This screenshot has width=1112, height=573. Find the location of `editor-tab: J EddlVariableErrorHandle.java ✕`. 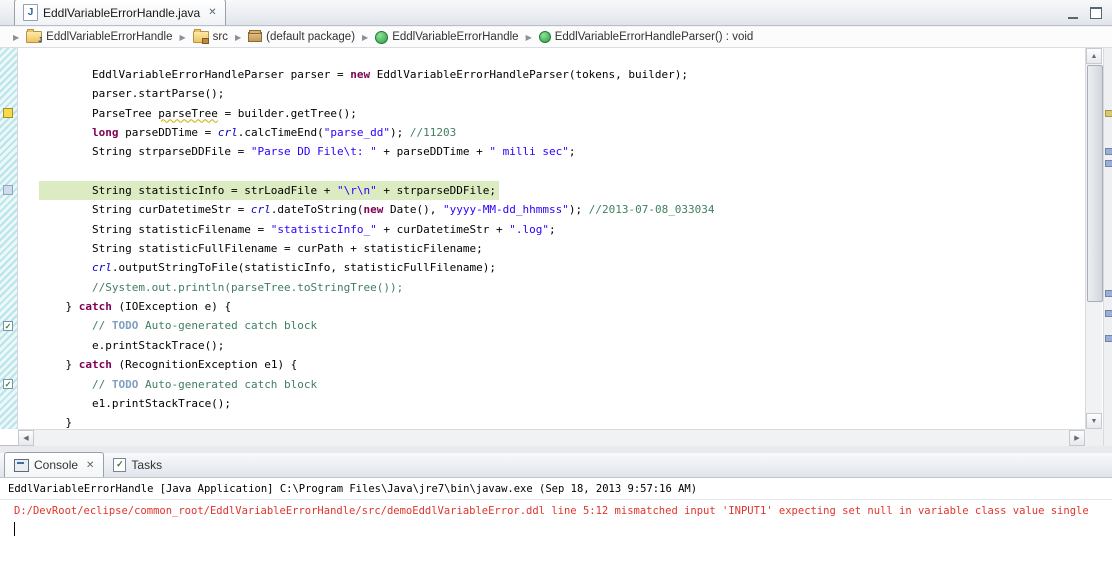

editor-tab: J EddlVariableErrorHandle.java ✕ is located at coordinates (120, 12).